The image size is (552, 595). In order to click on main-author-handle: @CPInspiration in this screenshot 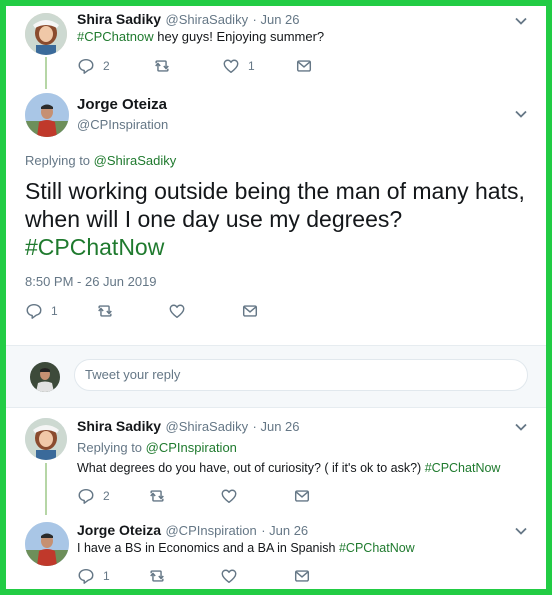, I will do `click(122, 124)`.